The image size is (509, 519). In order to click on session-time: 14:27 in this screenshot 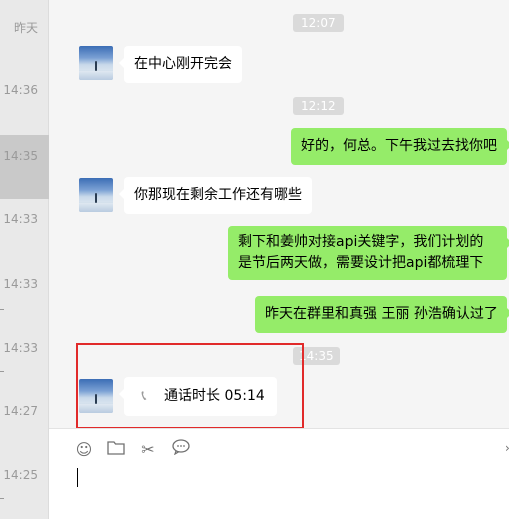, I will do `click(20, 411)`.